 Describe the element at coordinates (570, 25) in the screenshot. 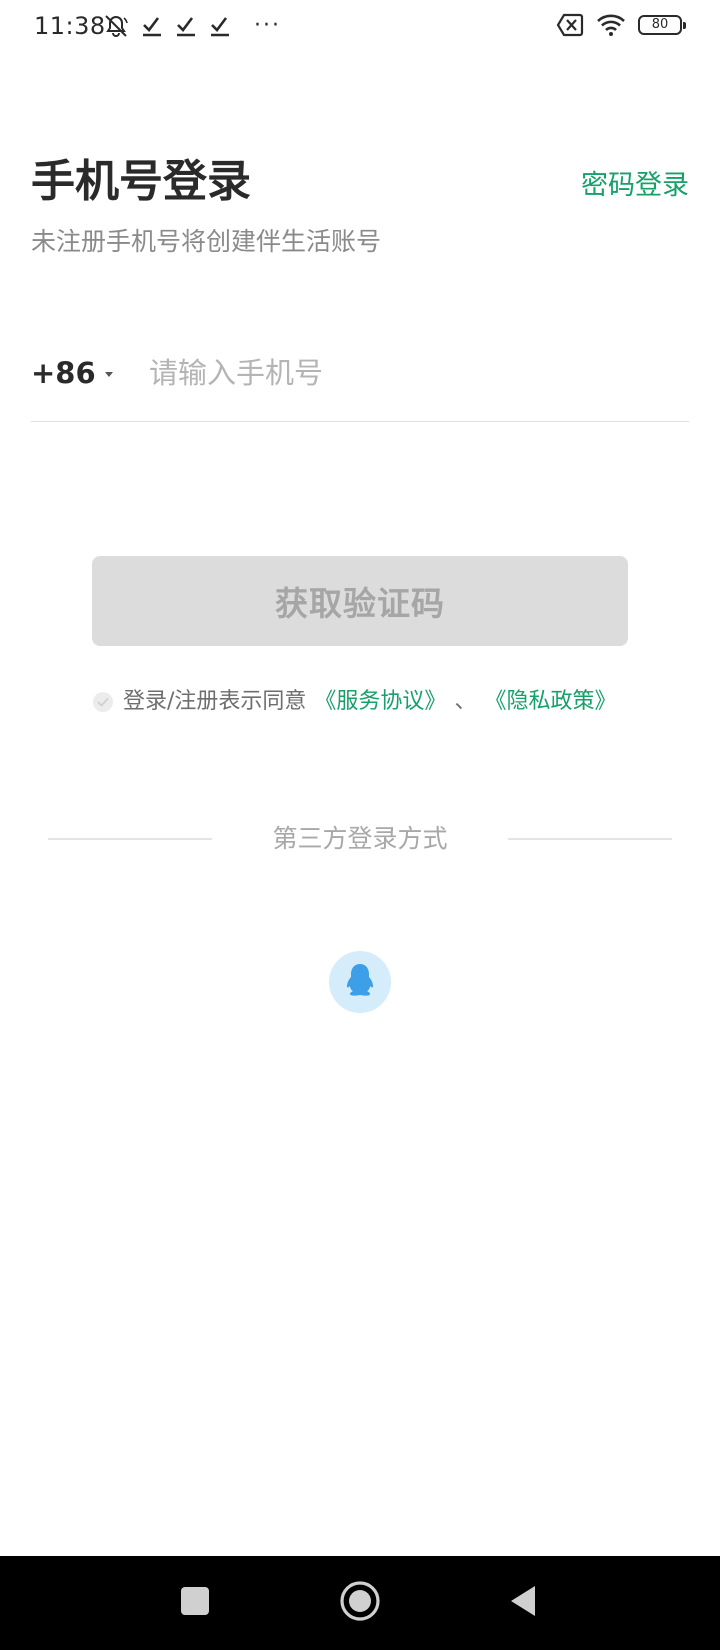

I see `sim-off-icon` at that location.